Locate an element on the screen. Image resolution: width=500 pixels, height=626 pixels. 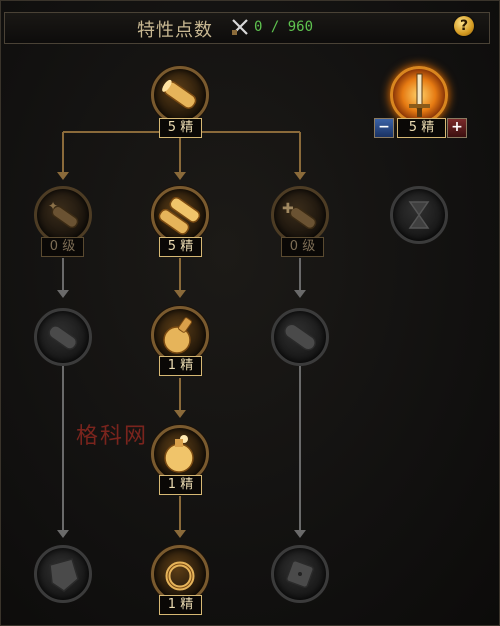
talent-node-top is located at coordinates (180, 95).